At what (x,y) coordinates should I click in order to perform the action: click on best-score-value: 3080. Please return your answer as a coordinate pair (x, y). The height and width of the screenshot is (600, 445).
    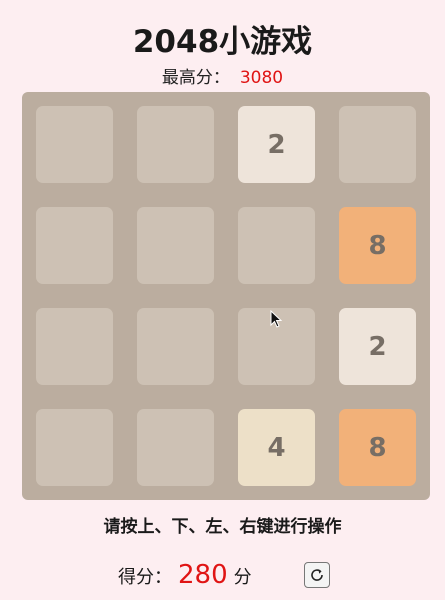
    Looking at the image, I should click on (261, 78).